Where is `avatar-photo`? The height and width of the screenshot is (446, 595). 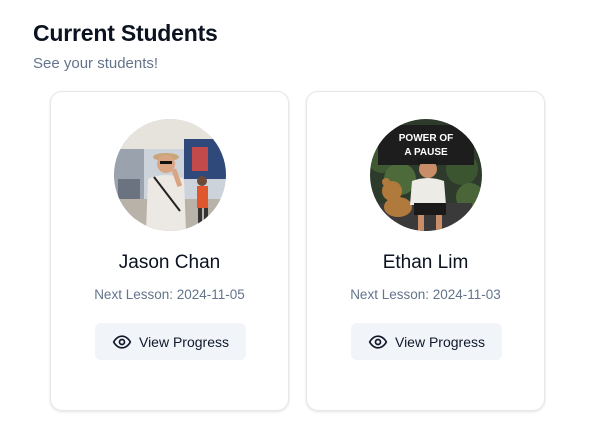 avatar-photo is located at coordinates (170, 175).